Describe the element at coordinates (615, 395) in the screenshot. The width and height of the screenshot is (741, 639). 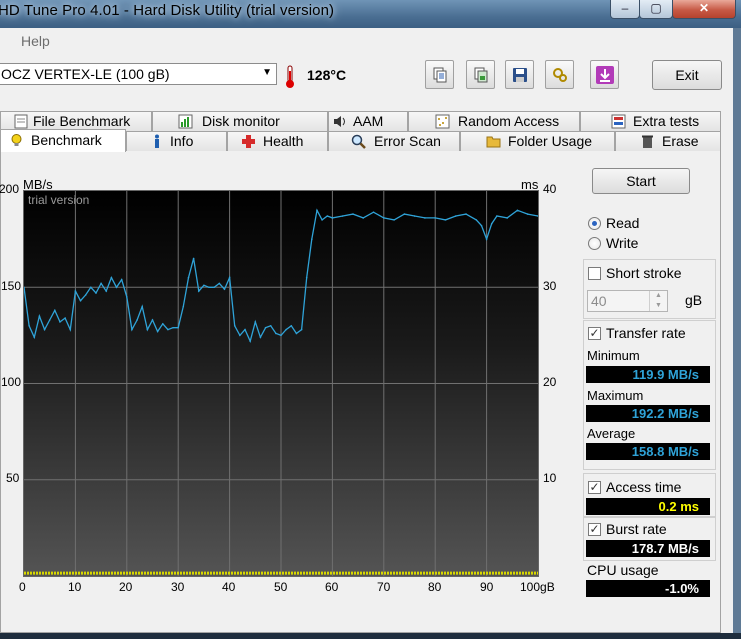
I see `maximum-label: Maximum` at that location.